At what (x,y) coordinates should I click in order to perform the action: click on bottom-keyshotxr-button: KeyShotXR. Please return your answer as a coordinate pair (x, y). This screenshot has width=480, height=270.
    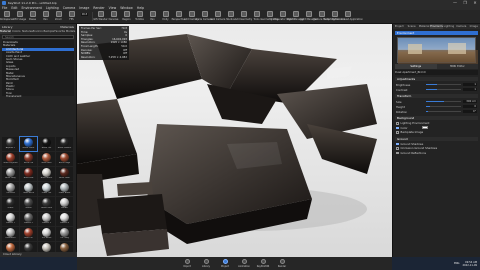
    Looking at the image, I should click on (263, 263).